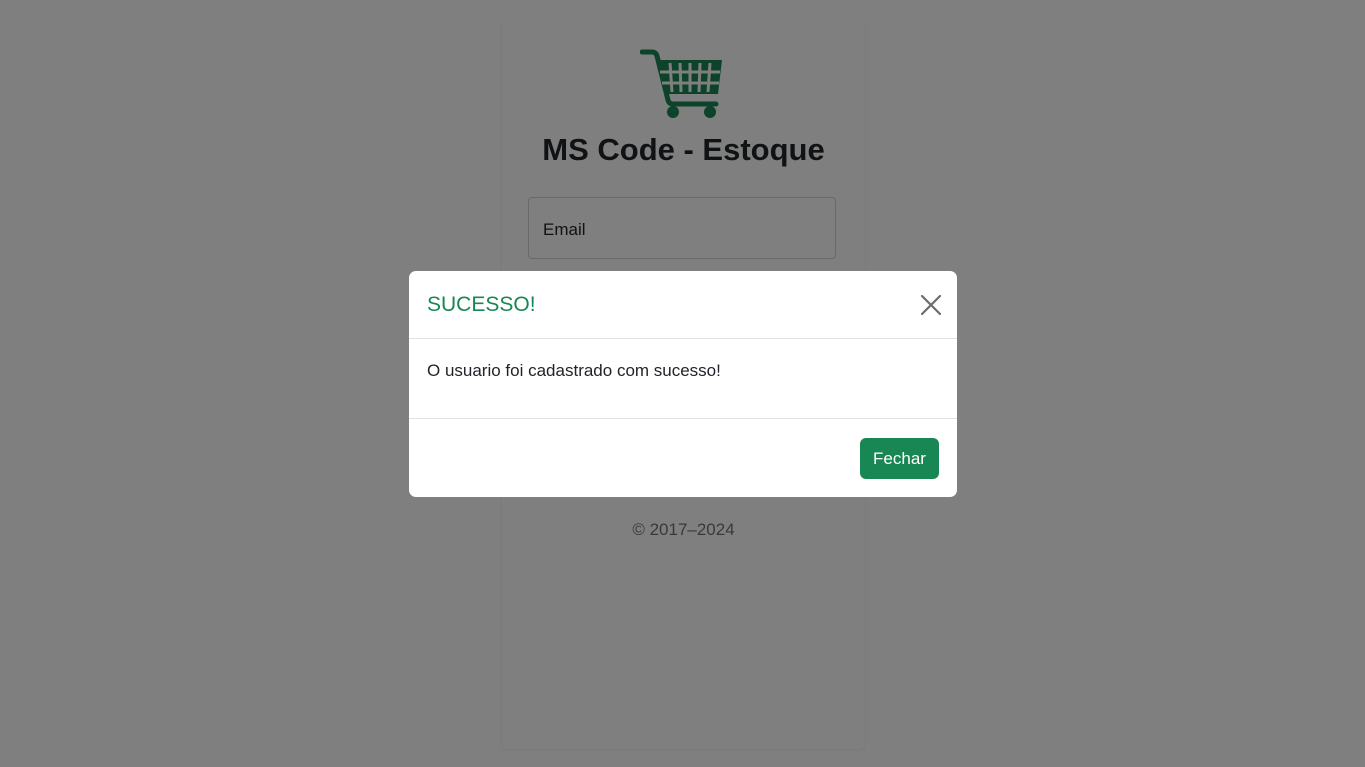 Image resolution: width=1365 pixels, height=767 pixels. What do you see at coordinates (481, 304) in the screenshot?
I see `modal-title: SUCESSO!` at bounding box center [481, 304].